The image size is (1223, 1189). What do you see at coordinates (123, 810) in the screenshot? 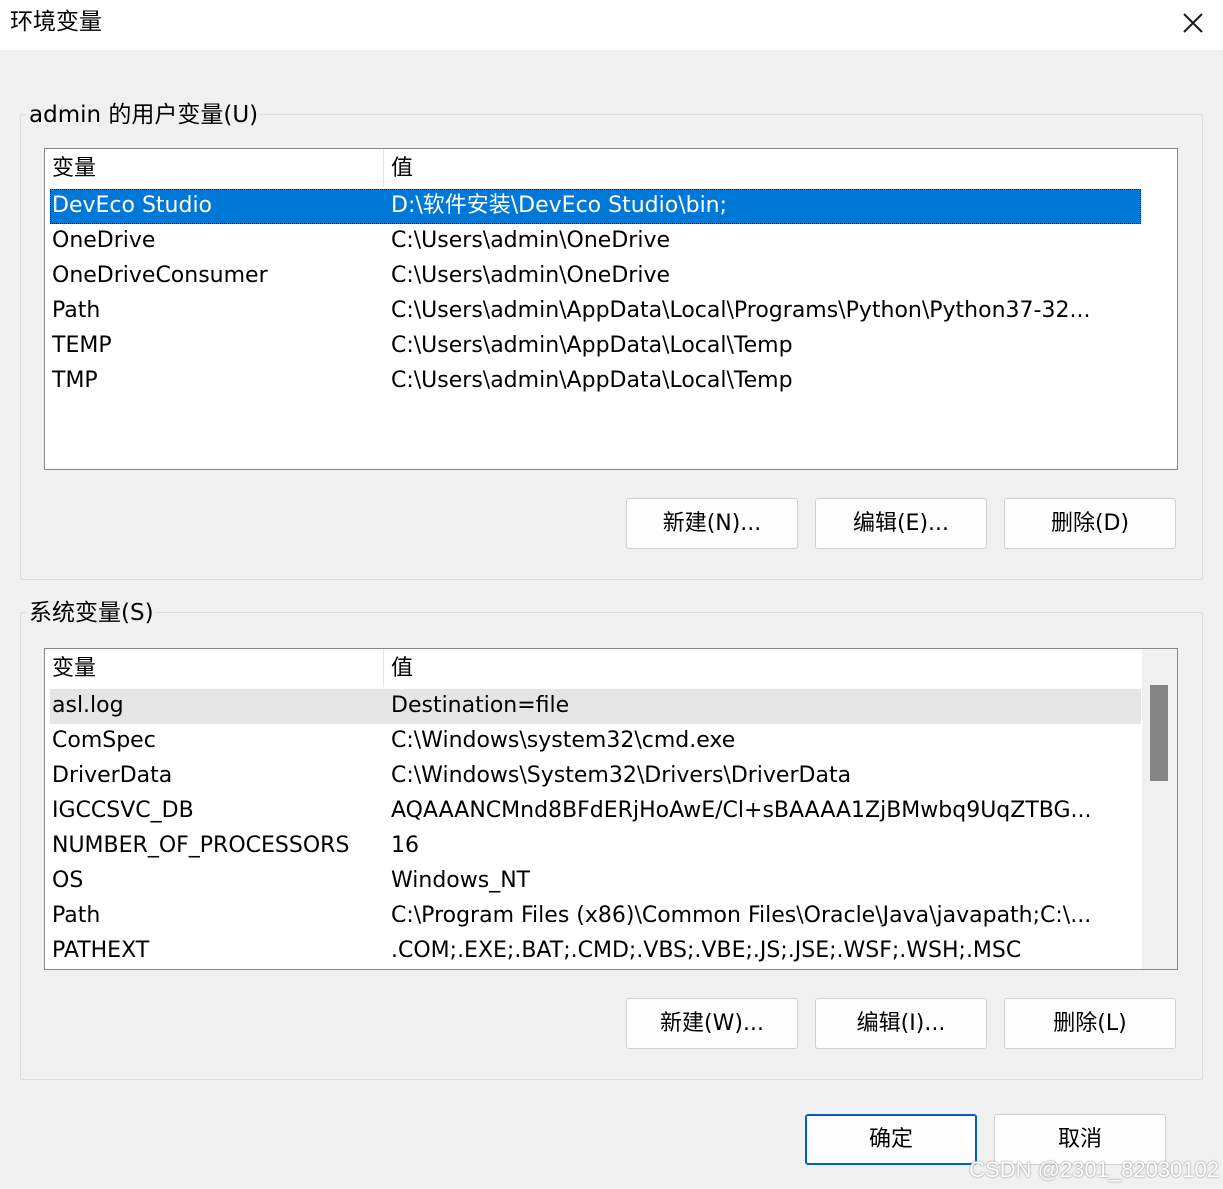
I see `variable-name: IGCCSVC_DB` at bounding box center [123, 810].